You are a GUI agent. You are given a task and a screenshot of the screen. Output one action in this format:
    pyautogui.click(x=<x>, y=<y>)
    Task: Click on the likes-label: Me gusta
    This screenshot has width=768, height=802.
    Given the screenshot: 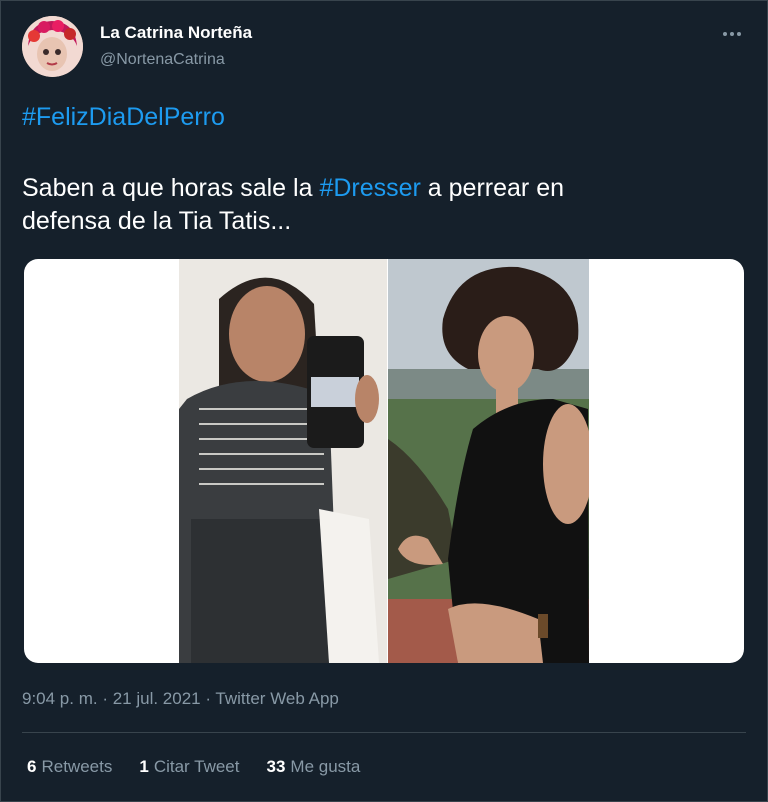 What is the action you would take?
    pyautogui.click(x=325, y=766)
    